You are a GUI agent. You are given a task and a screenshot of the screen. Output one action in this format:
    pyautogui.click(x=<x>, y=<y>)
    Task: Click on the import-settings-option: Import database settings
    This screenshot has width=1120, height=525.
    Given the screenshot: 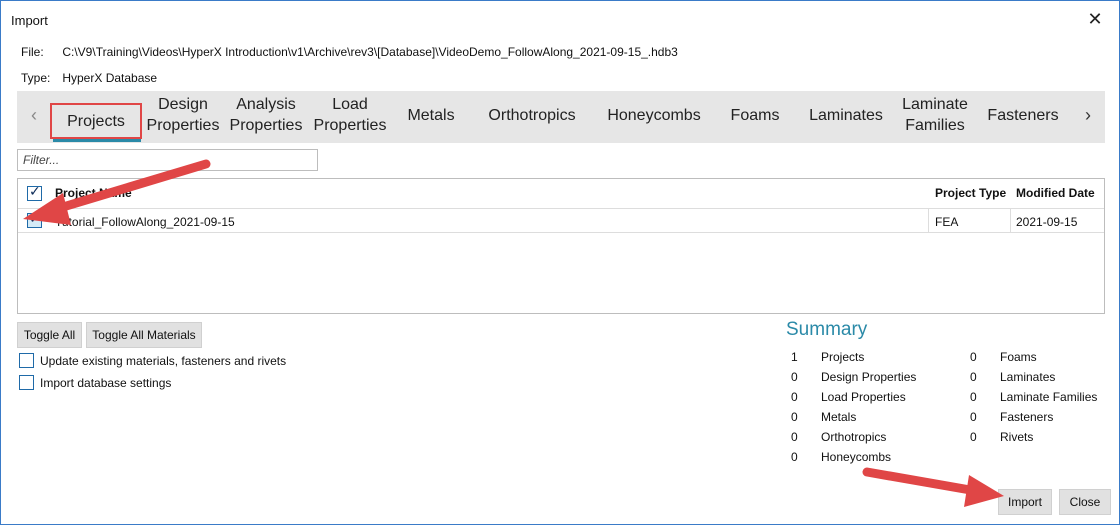 What is the action you would take?
    pyautogui.click(x=95, y=383)
    